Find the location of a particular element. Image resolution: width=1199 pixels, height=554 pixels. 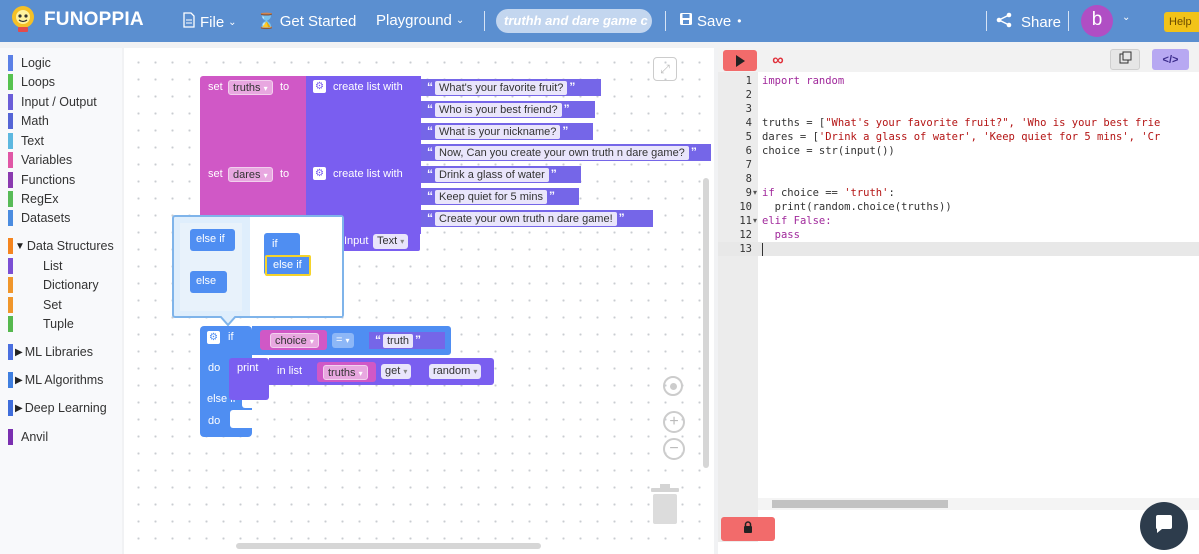

category-text: Text is located at coordinates (26, 141).